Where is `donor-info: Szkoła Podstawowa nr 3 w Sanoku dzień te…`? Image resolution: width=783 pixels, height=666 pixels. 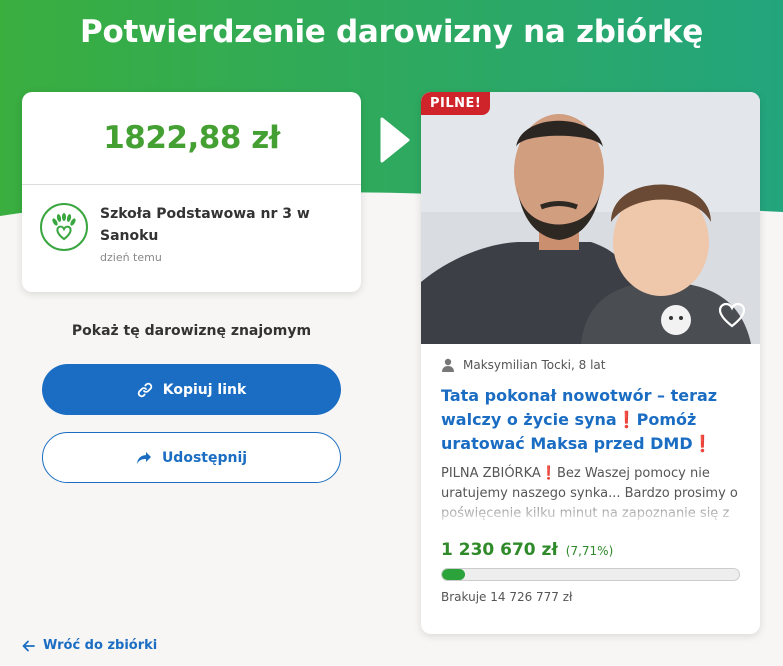
donor-info: Szkoła Podstawowa nr 3 w Sanoku dzień te… is located at coordinates (191, 224).